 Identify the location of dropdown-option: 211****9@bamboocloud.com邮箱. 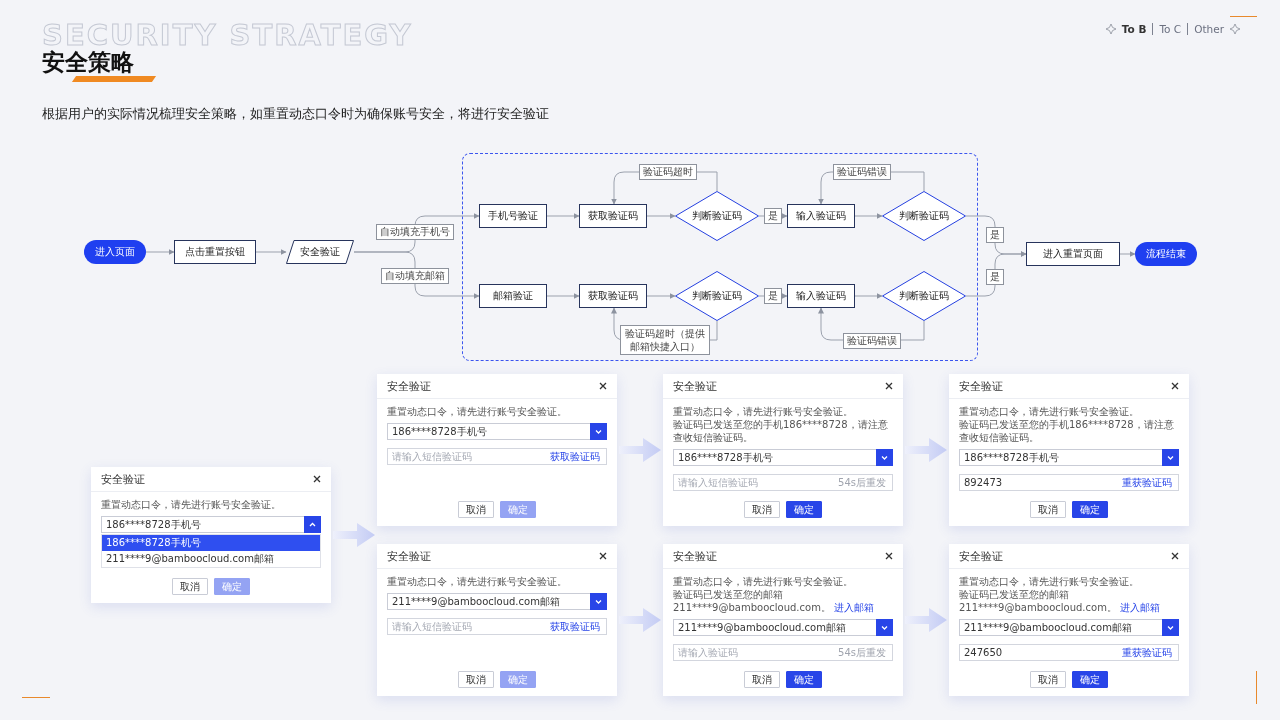
(211, 559).